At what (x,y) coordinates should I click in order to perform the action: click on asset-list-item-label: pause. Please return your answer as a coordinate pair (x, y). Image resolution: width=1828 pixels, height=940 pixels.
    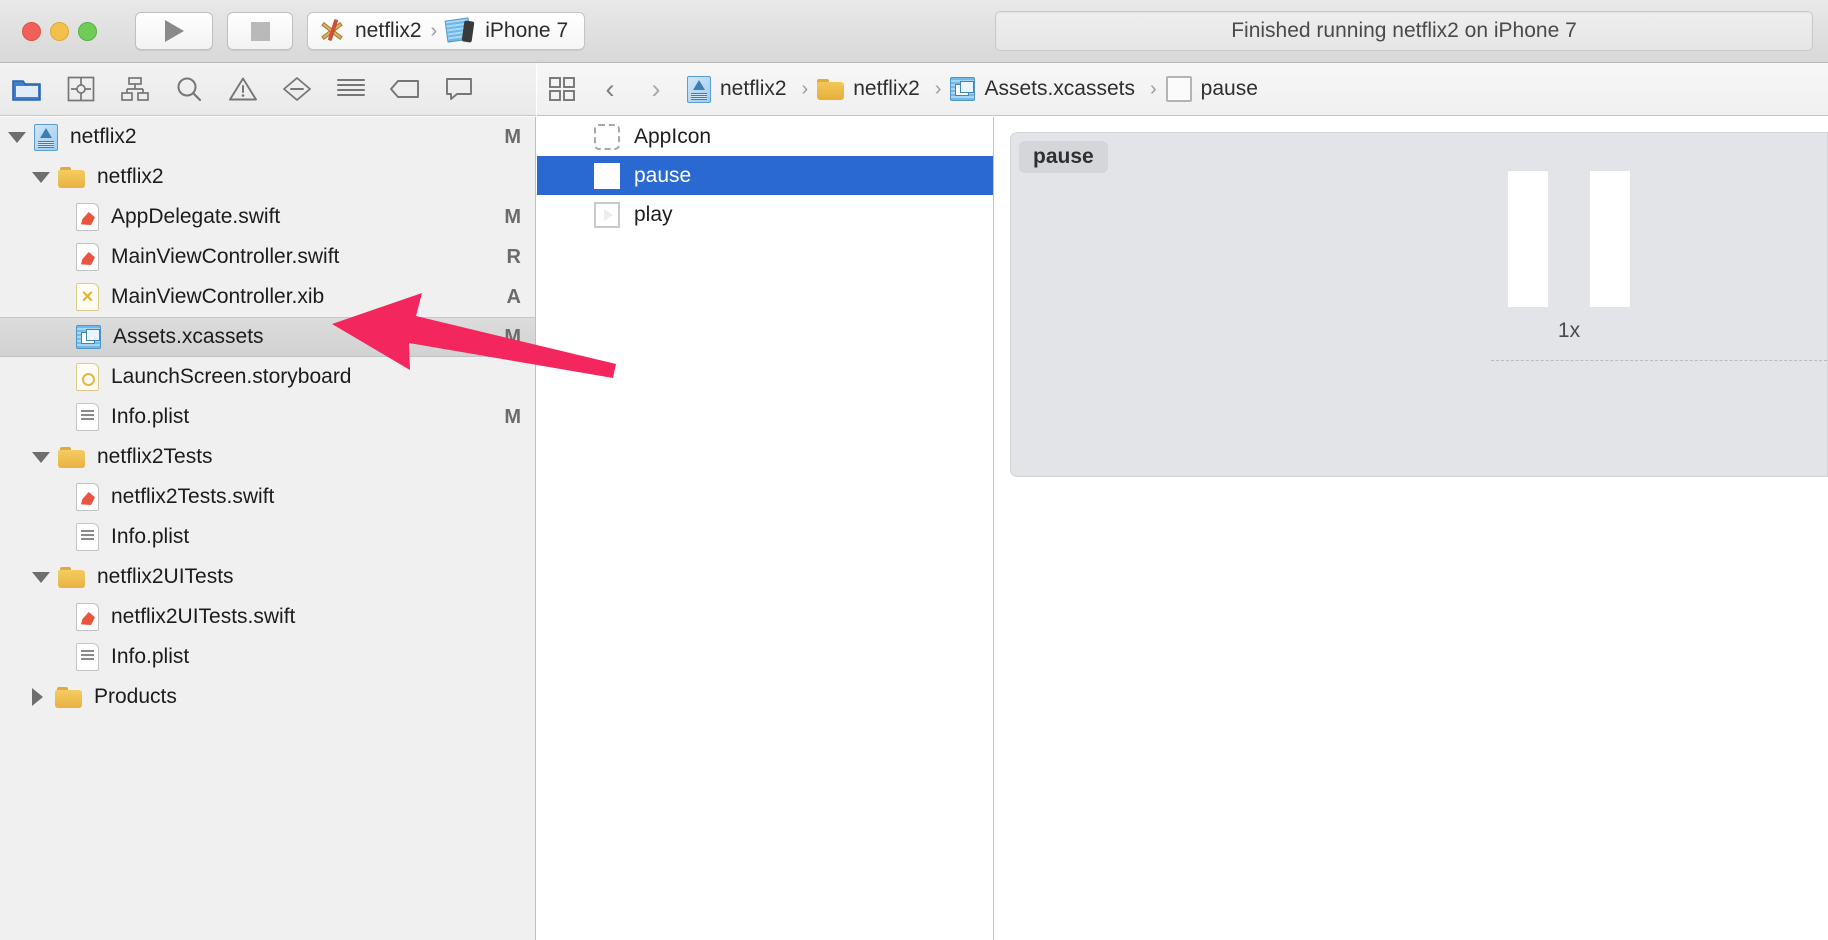
    Looking at the image, I should click on (663, 175).